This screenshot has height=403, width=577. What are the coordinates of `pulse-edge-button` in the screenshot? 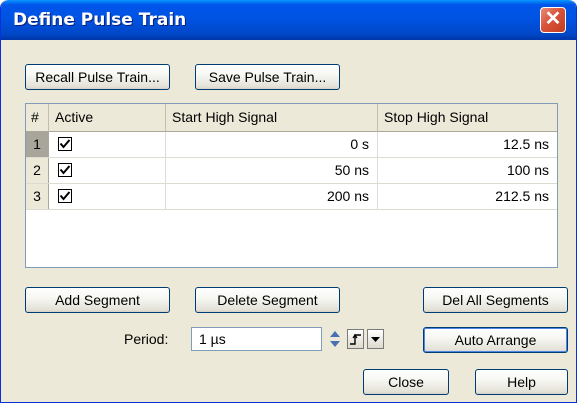 It's located at (355, 339).